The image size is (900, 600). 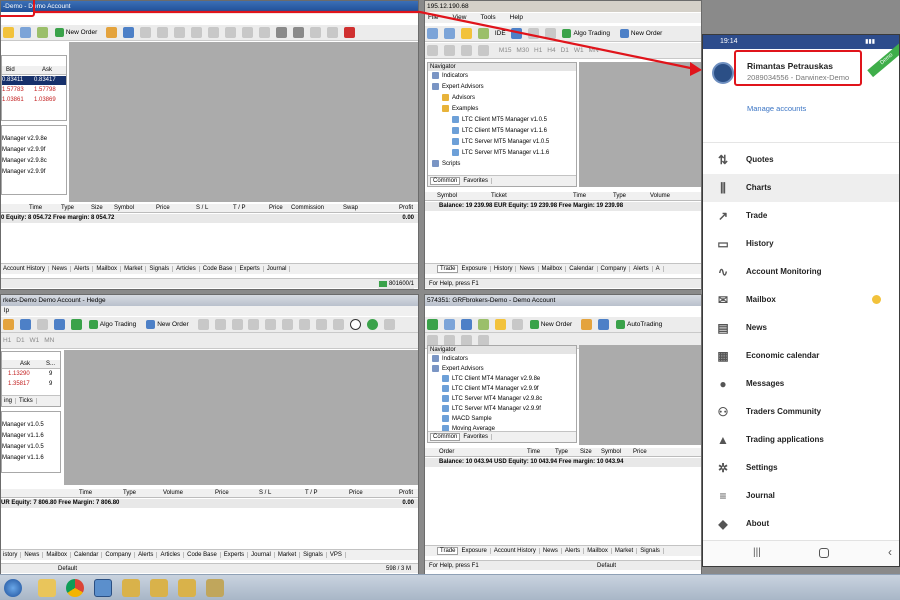 I want to click on menu-item-settings: ✲ Settings, so click(x=801, y=468).